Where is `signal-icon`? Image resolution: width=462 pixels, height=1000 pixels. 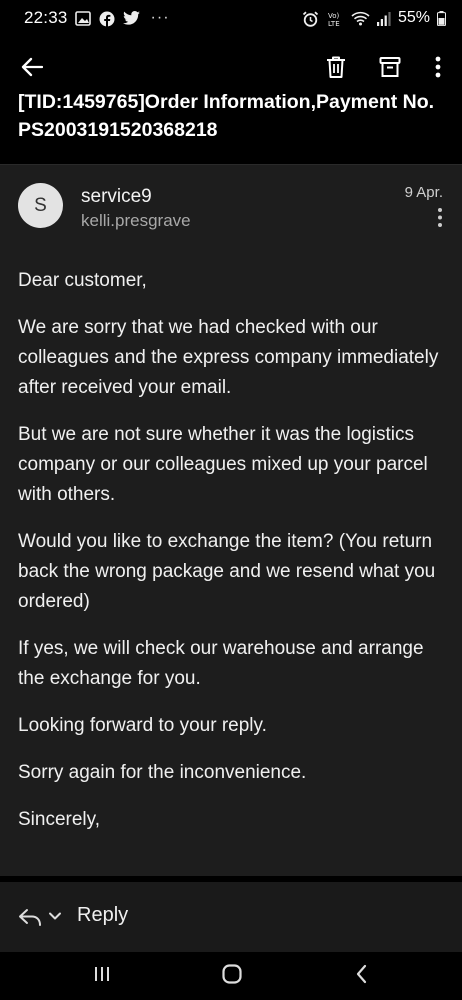
signal-icon is located at coordinates (383, 18).